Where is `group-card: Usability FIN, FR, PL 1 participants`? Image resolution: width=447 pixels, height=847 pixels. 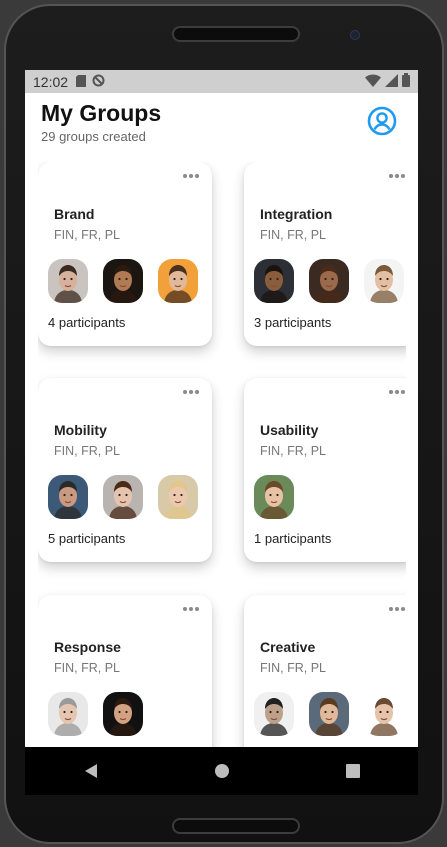
group-card: Usability FIN, FR, PL 1 participants is located at coordinates (325, 470).